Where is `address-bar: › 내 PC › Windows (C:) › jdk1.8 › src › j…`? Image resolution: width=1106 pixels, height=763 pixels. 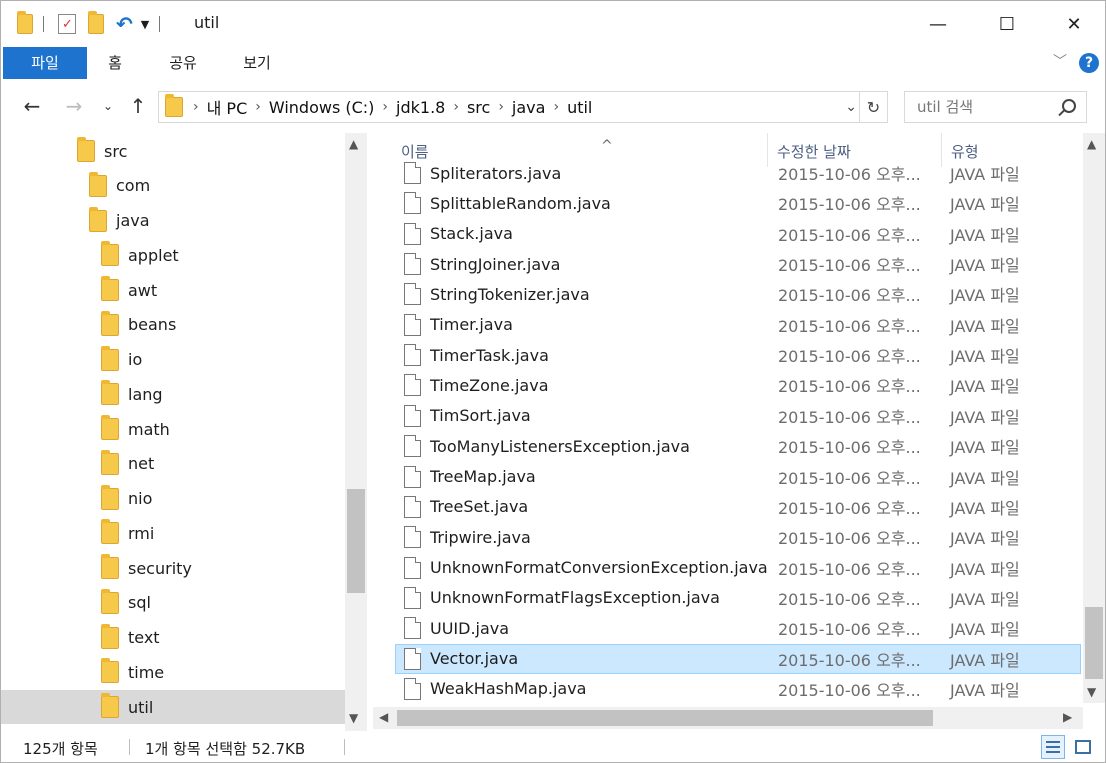 address-bar: › 내 PC › Windows (C:) › jdk1.8 › src › j… is located at coordinates (523, 107).